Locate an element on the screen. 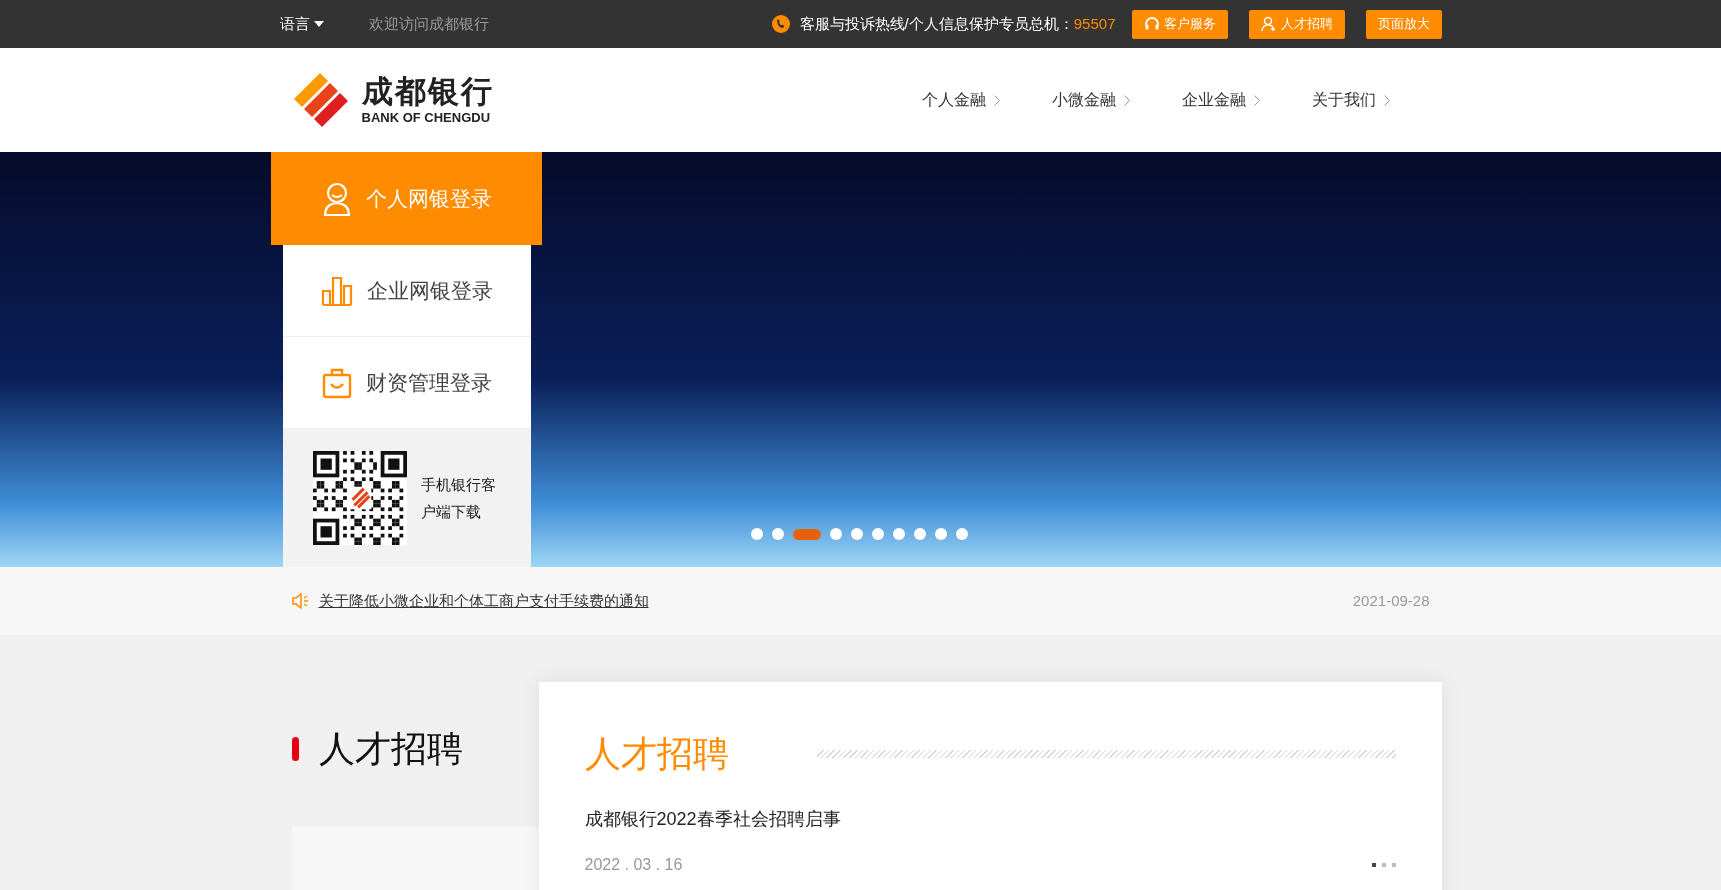 This screenshot has height=890, width=1721. logo-subtitle: BANK OF CHENGDU is located at coordinates (426, 118).